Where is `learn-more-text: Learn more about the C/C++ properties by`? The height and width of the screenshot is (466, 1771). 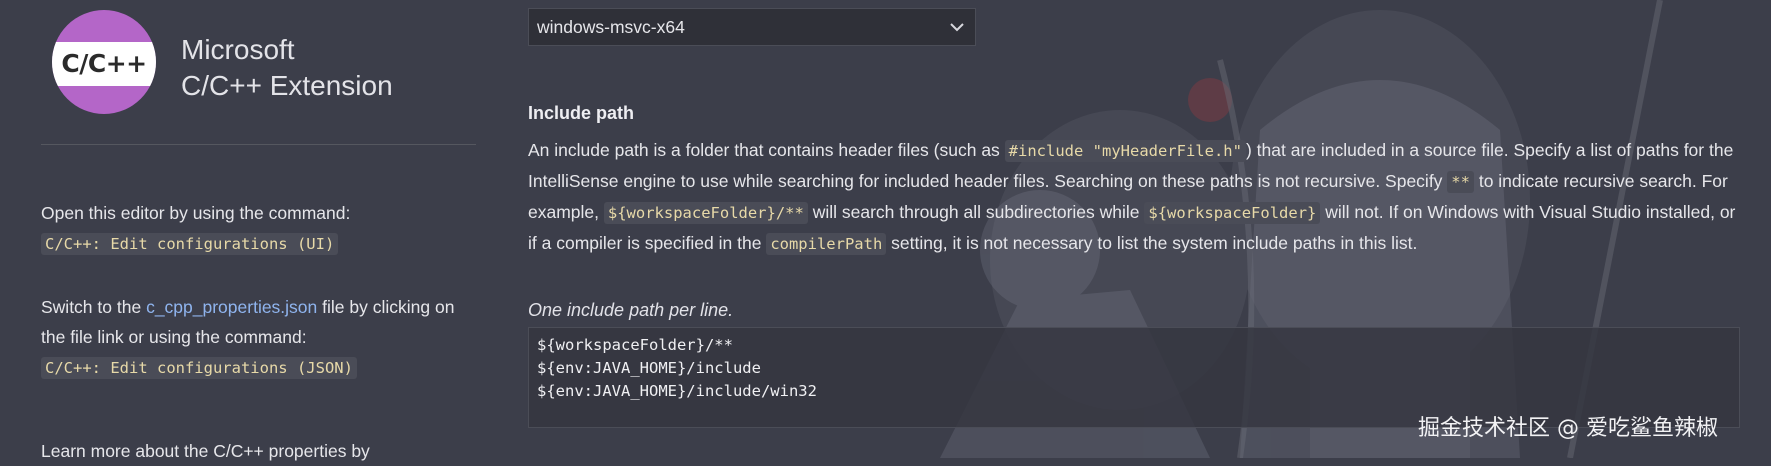 learn-more-text: Learn more about the C/C++ properties by is located at coordinates (205, 451).